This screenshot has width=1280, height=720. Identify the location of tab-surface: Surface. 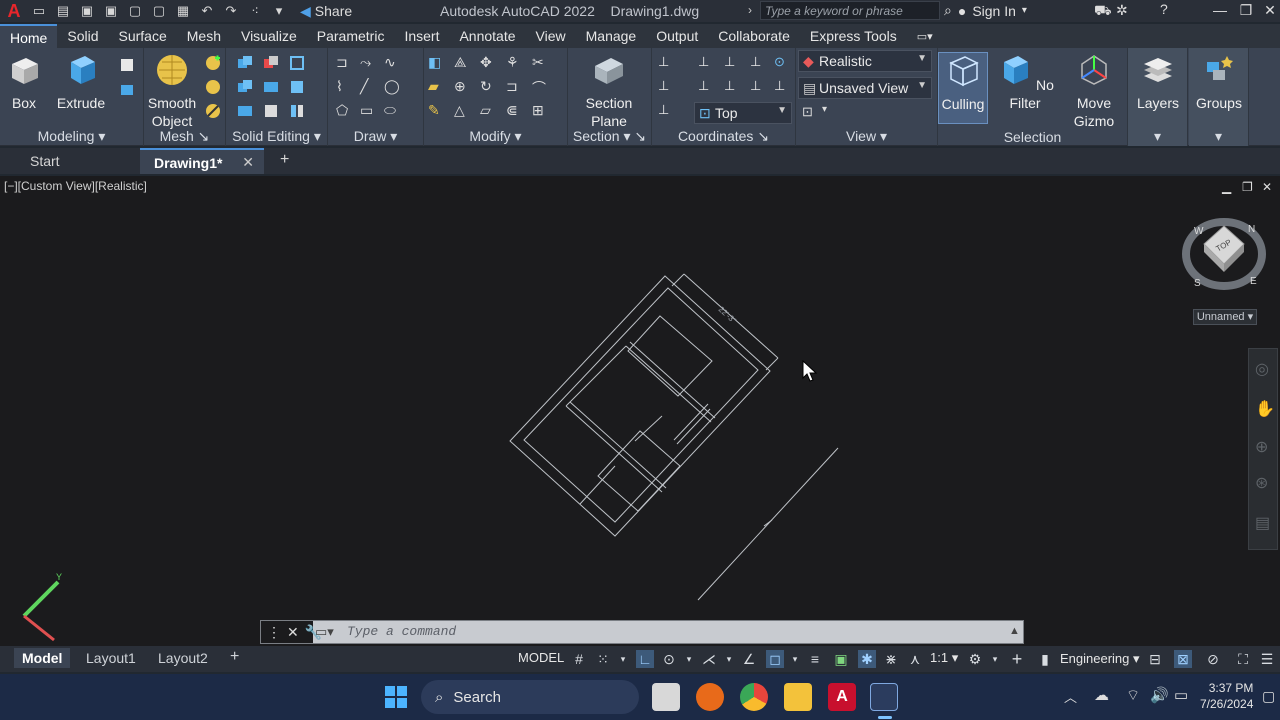
(143, 36).